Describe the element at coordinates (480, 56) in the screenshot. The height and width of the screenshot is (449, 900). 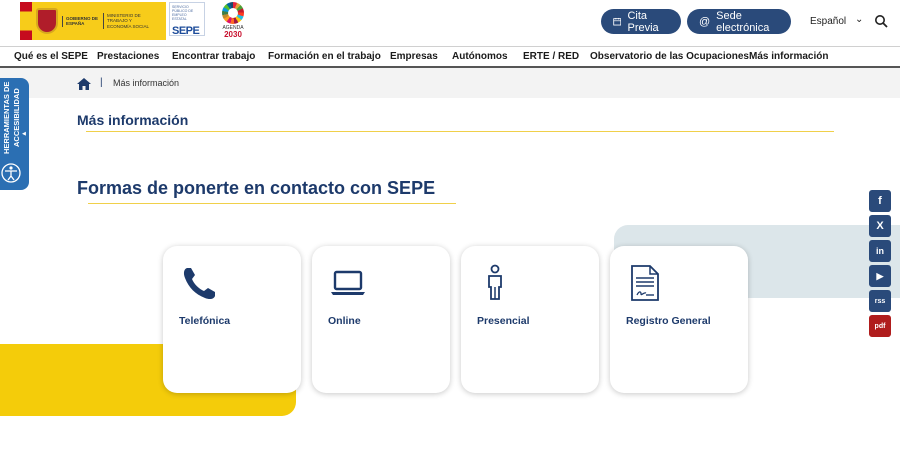
I see `nav-item-autonomos: Autónomos` at that location.